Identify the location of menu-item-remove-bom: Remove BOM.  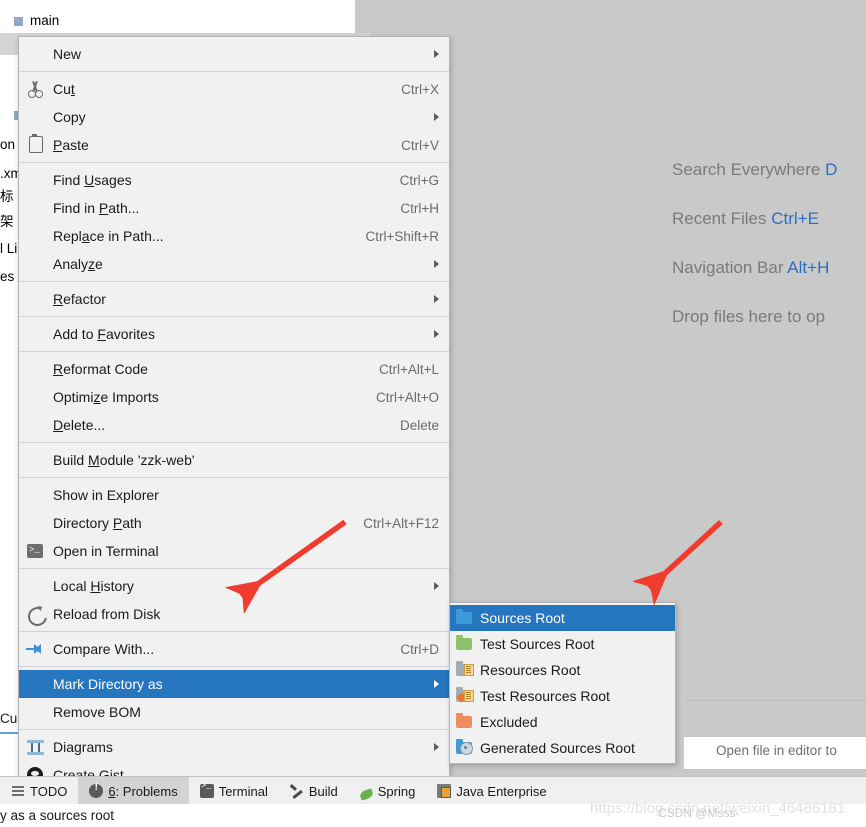
(234, 712).